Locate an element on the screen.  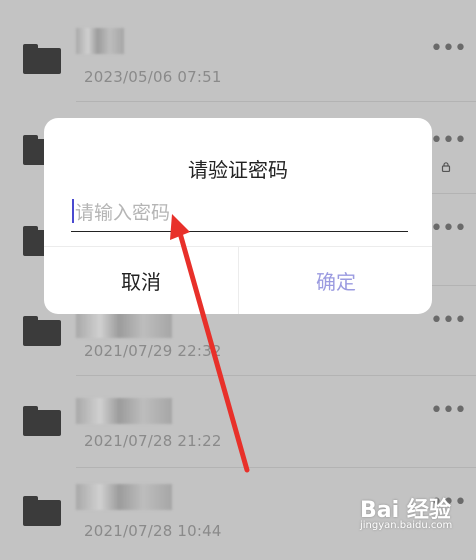
watermark-url: jingyan.baidu.com is located at coordinates (406, 525).